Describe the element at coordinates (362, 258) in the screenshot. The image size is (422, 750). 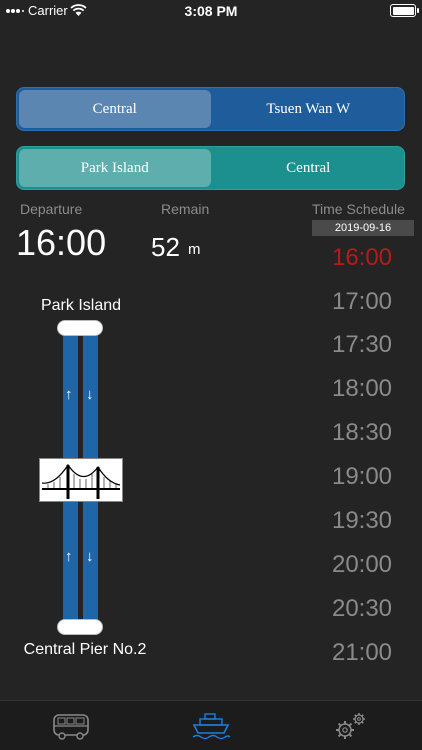
I see `schedule-time-current: 16:00` at that location.